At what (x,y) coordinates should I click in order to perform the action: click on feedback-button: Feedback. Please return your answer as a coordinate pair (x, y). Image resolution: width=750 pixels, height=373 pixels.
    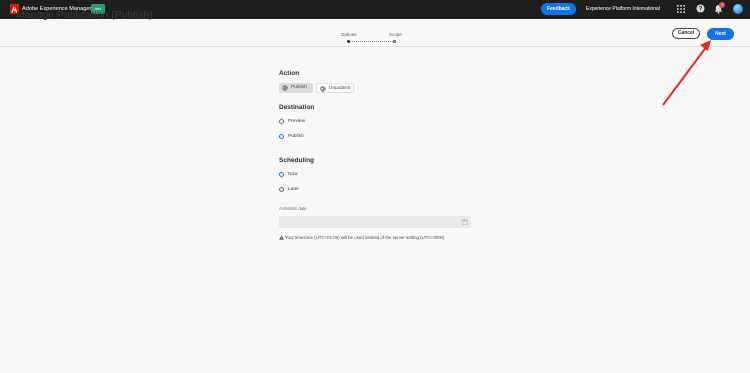
    Looking at the image, I should click on (558, 9).